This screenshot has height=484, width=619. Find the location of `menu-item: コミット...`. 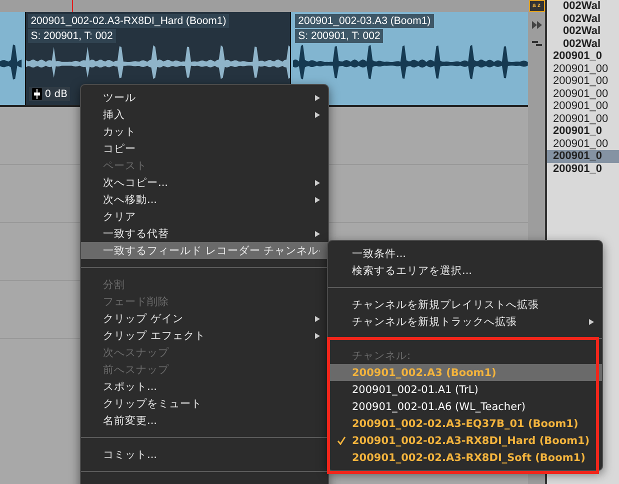

menu-item: コミット... is located at coordinates (204, 454).